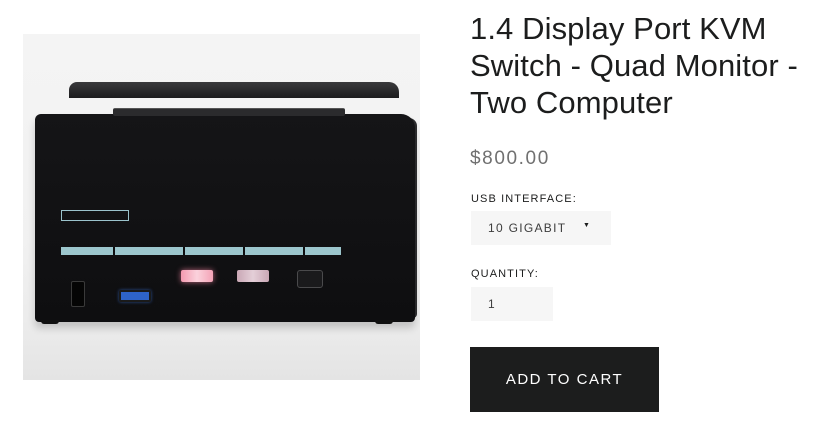 The width and height of the screenshot is (836, 421). I want to click on usb-port-black, so click(78, 294).